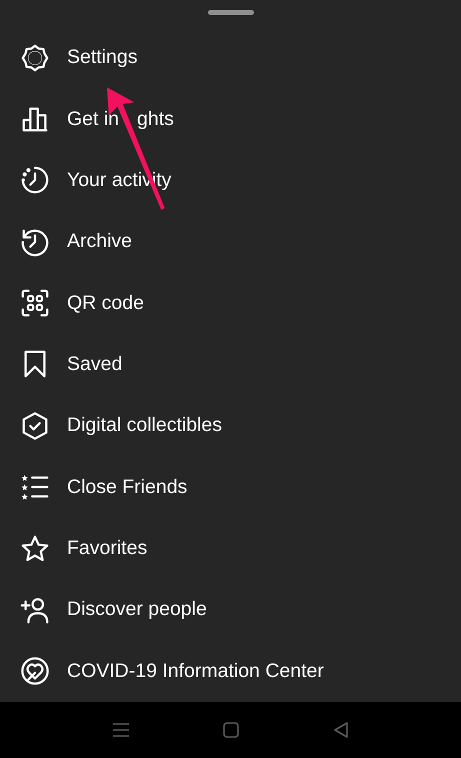  I want to click on menu-label: Get in, so click(93, 119).